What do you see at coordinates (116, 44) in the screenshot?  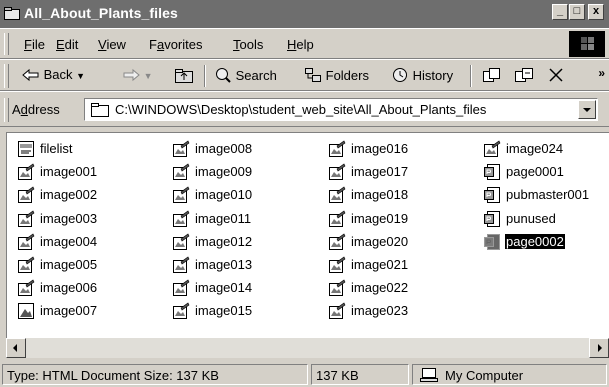 I see `menu-view-rest: iew` at bounding box center [116, 44].